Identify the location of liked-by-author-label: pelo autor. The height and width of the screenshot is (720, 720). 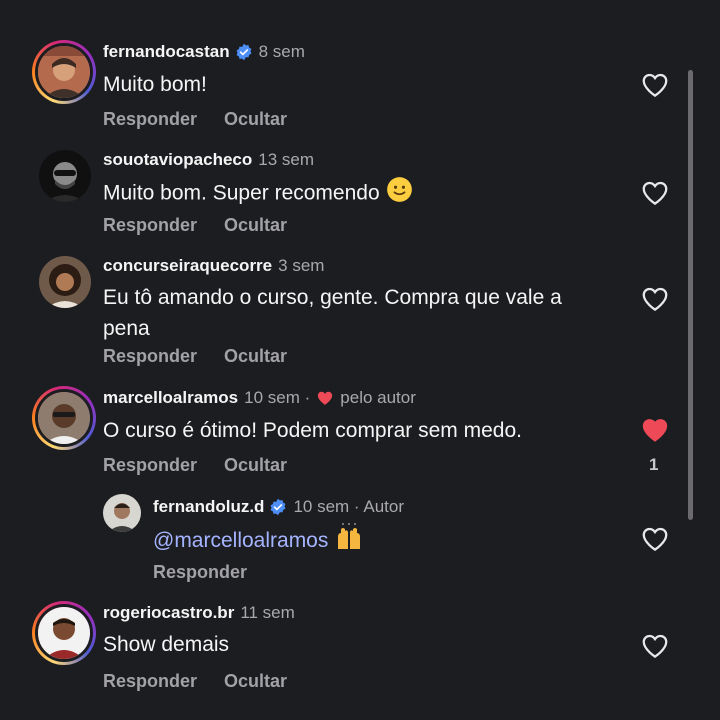
(378, 397).